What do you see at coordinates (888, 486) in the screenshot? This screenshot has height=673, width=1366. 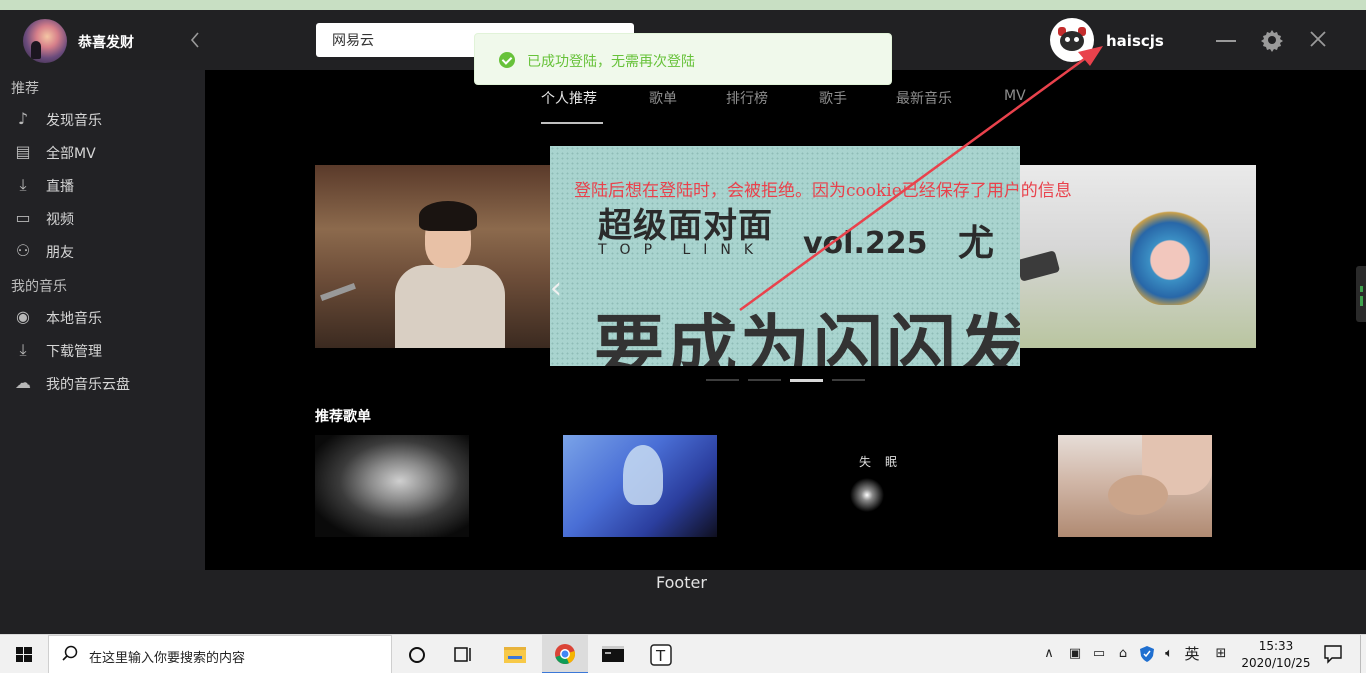 I see `playlist-card: 失眠` at bounding box center [888, 486].